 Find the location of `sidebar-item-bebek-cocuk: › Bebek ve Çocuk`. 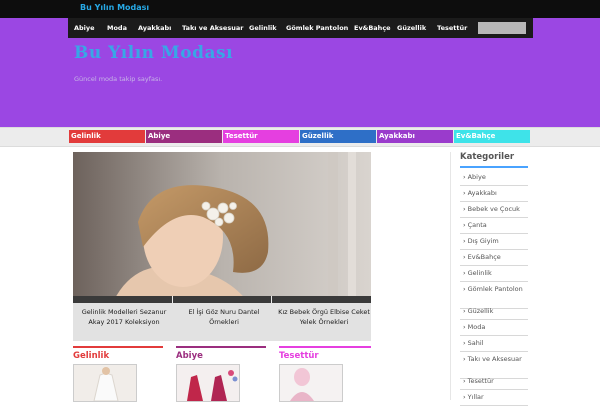

sidebar-item-bebek-cocuk: › Bebek ve Çocuk is located at coordinates (494, 209).